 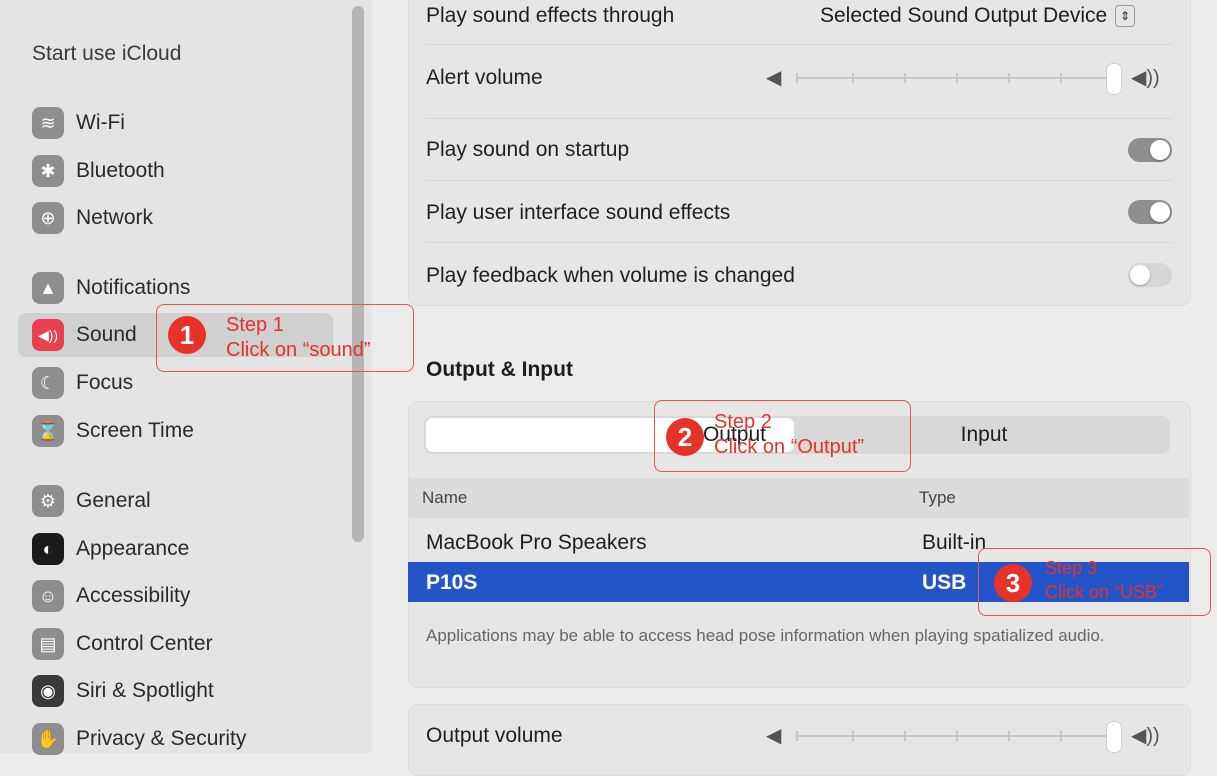 I want to click on accessibility-icon: ☺, so click(x=48, y=596).